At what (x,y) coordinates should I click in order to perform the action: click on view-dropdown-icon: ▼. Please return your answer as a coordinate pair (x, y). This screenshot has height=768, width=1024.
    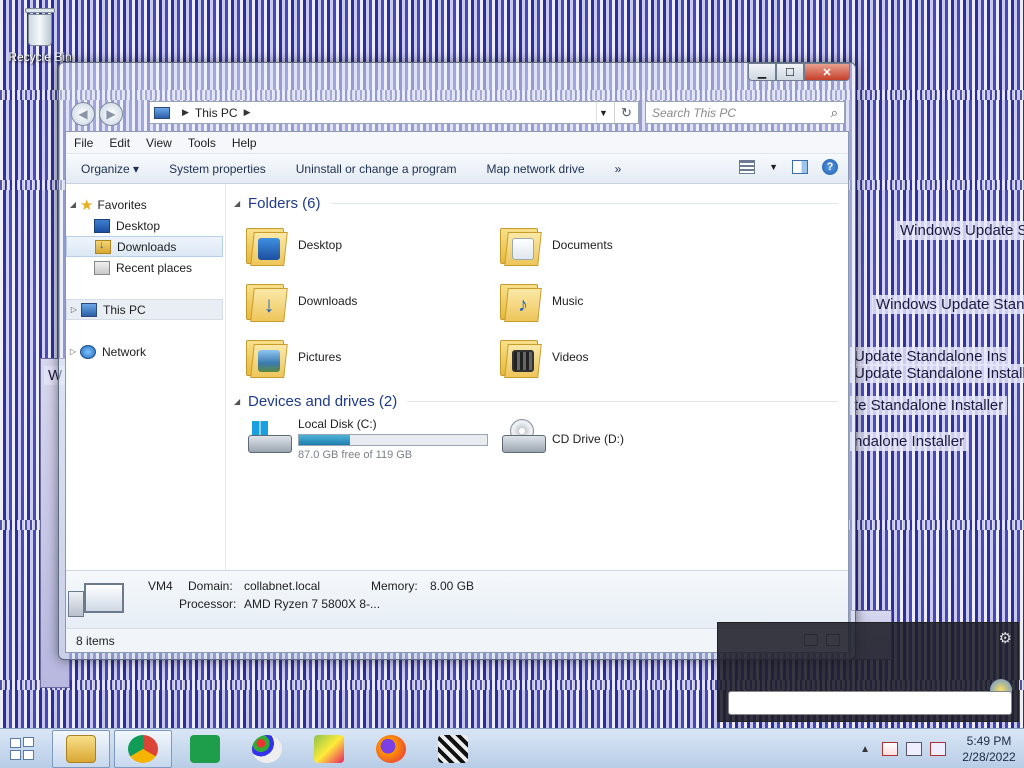
    Looking at the image, I should click on (773, 167).